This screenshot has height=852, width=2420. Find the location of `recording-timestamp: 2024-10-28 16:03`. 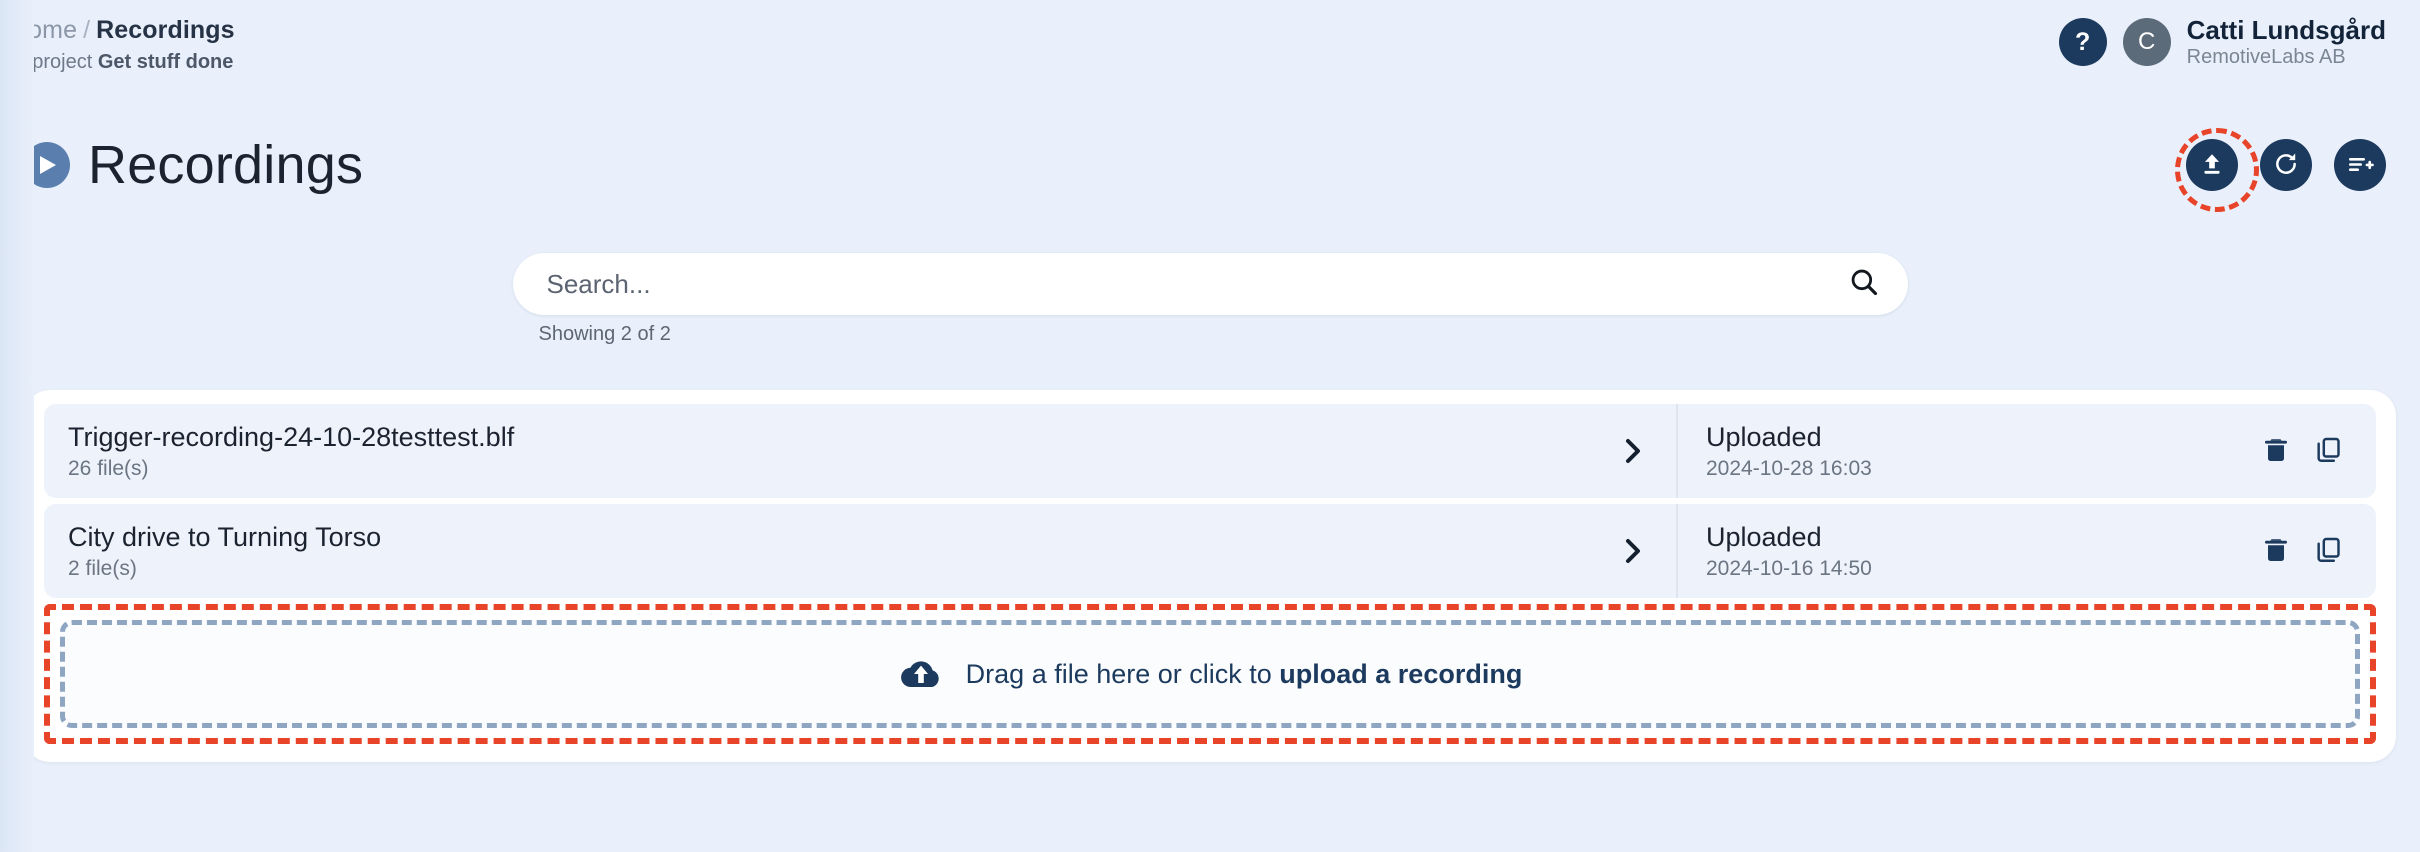

recording-timestamp: 2024-10-28 16:03 is located at coordinates (1789, 469).